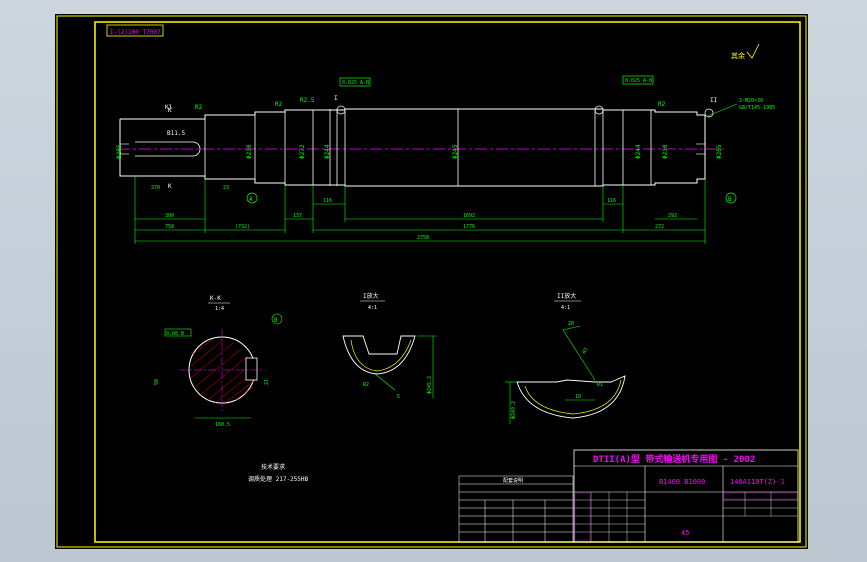 The width and height of the screenshot is (867, 562). Describe the element at coordinates (674, 459) in the screenshot. I see `title-block-title: DTII(A)型 带式输送机专用图 - 2002` at that location.